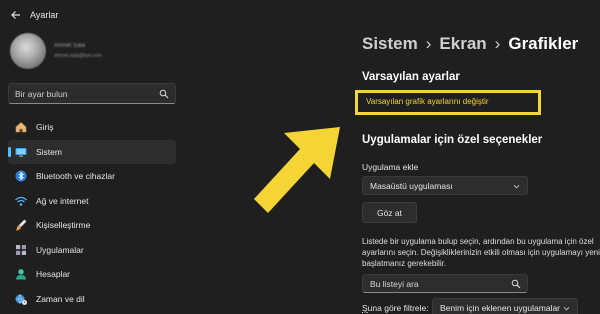 The height and width of the screenshot is (314, 600). Describe the element at coordinates (462, 43) in the screenshot. I see `breadcrumb-display: Ekran` at that location.